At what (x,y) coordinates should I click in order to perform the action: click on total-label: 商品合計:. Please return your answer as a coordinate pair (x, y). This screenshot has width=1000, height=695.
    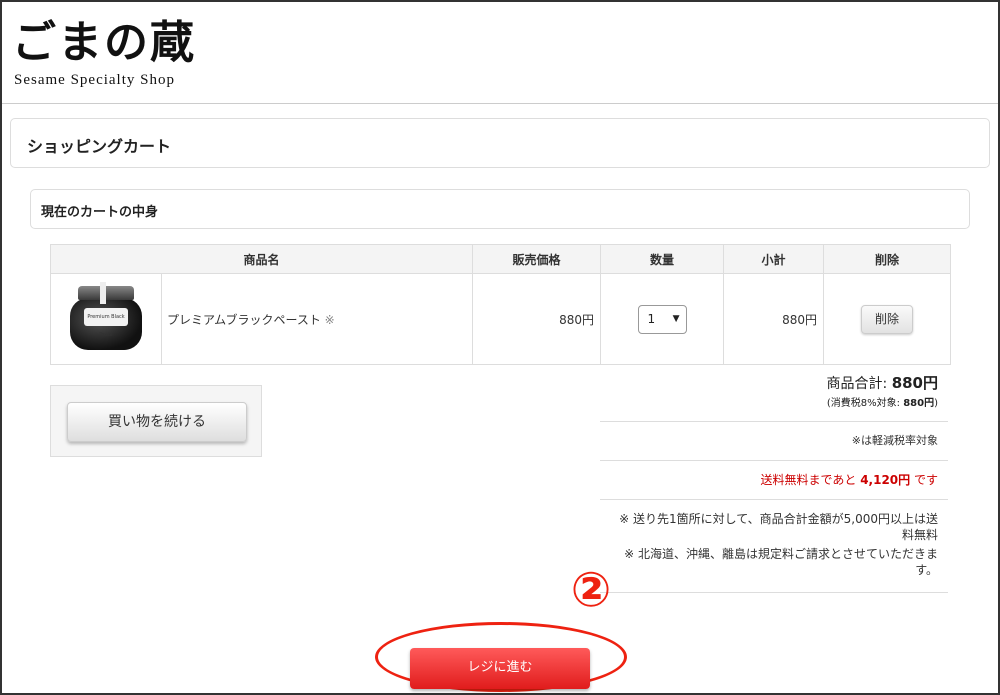
    Looking at the image, I should click on (857, 384).